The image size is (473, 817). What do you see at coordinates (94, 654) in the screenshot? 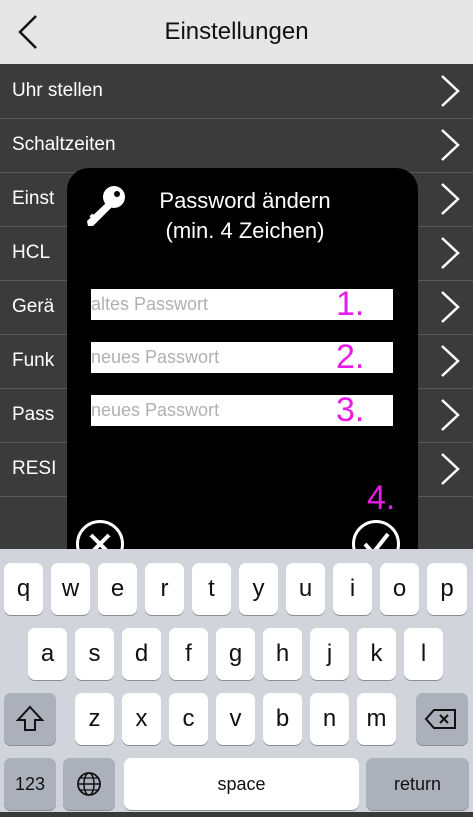
I see `key-s: s` at bounding box center [94, 654].